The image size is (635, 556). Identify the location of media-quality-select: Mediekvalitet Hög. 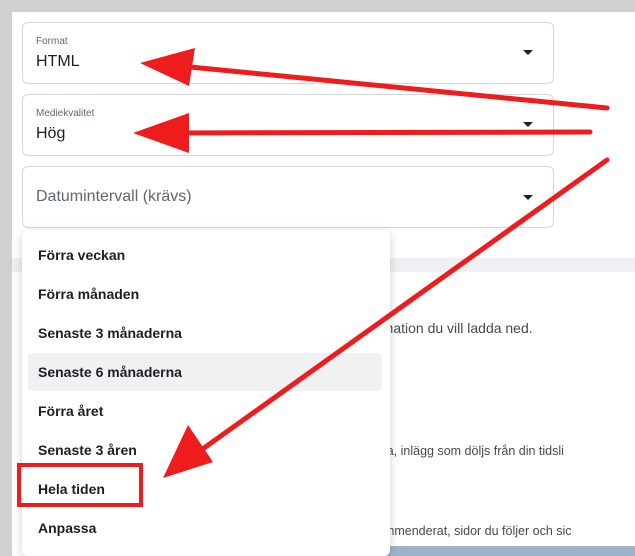
(288, 125).